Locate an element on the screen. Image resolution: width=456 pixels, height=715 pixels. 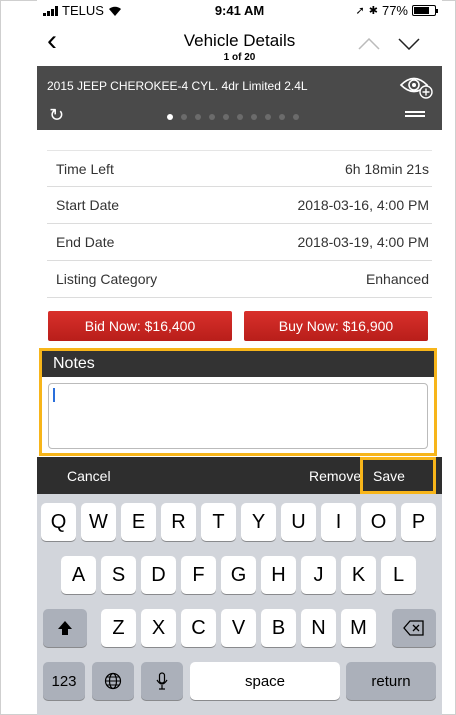
key-h: H is located at coordinates (278, 575).